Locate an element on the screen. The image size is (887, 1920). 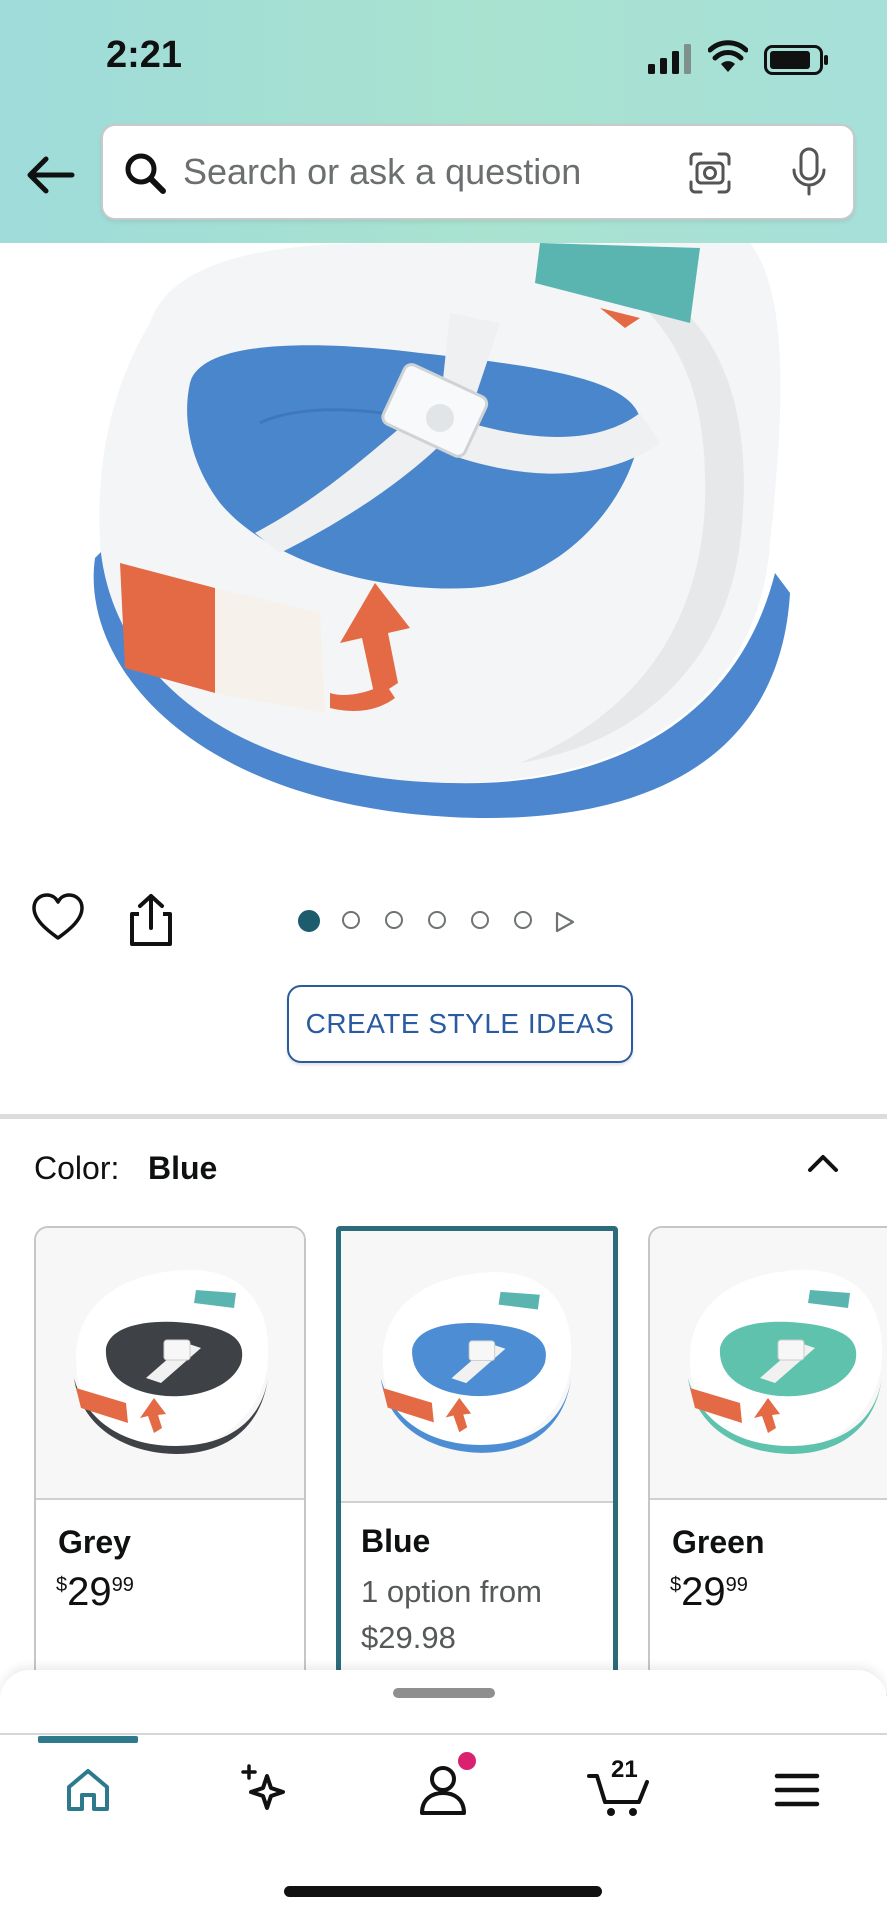
microphone-icon is located at coordinates (809, 172).